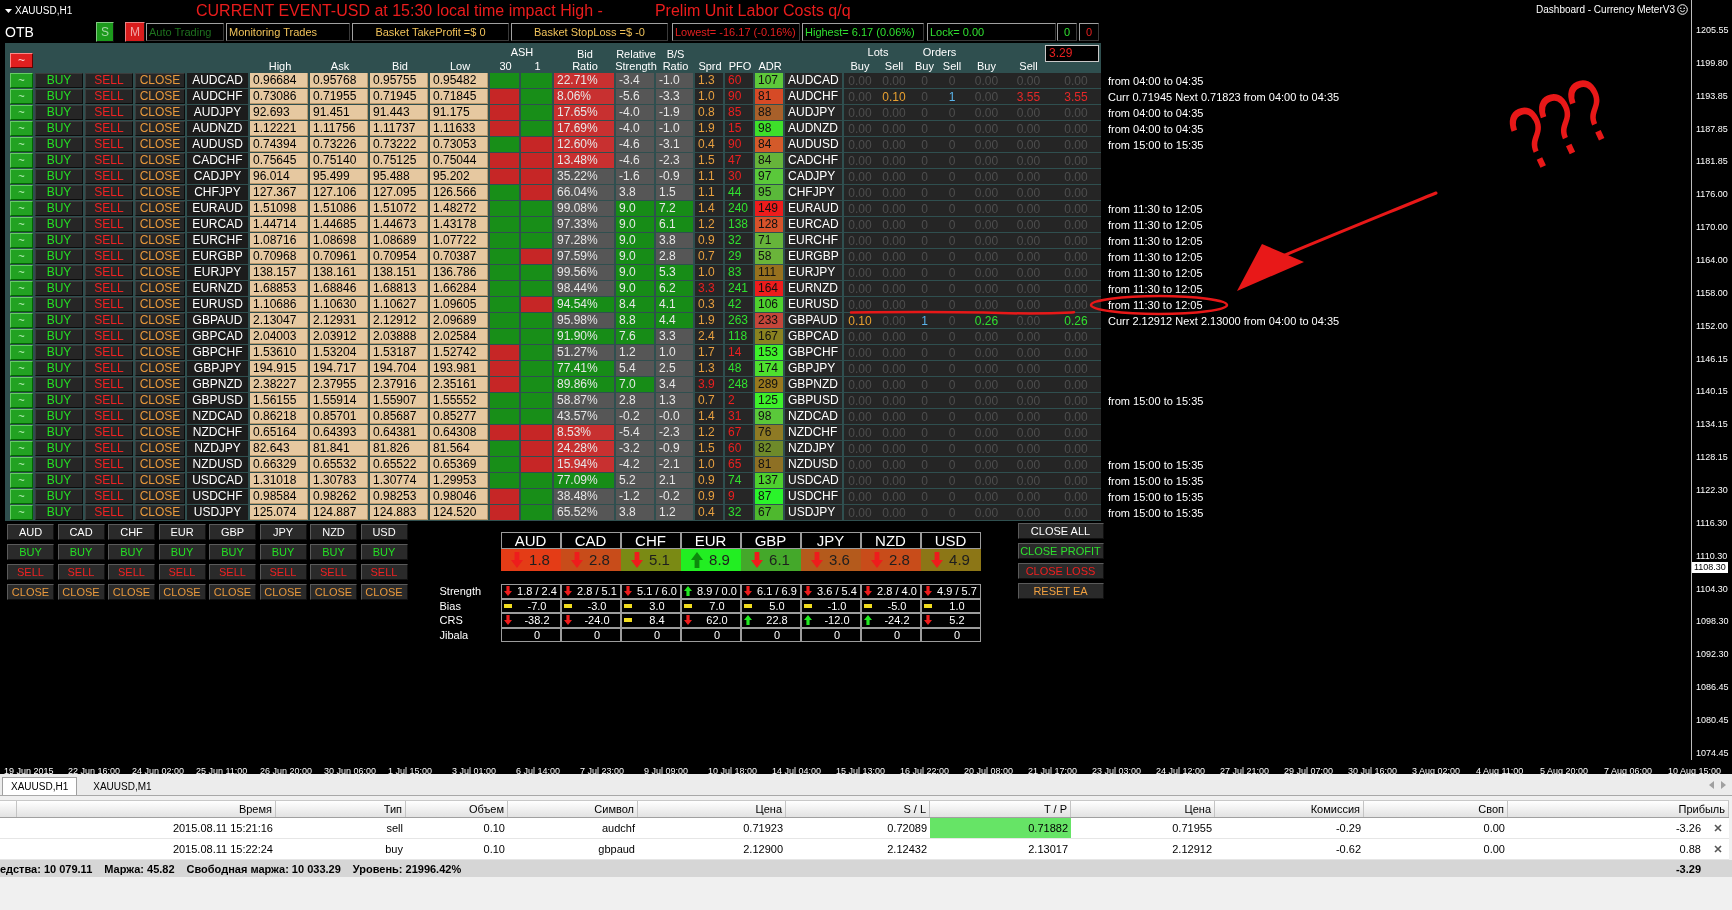  Describe the element at coordinates (122, 786) in the screenshot. I see `chart-tab: XAUUSD,M1` at that location.